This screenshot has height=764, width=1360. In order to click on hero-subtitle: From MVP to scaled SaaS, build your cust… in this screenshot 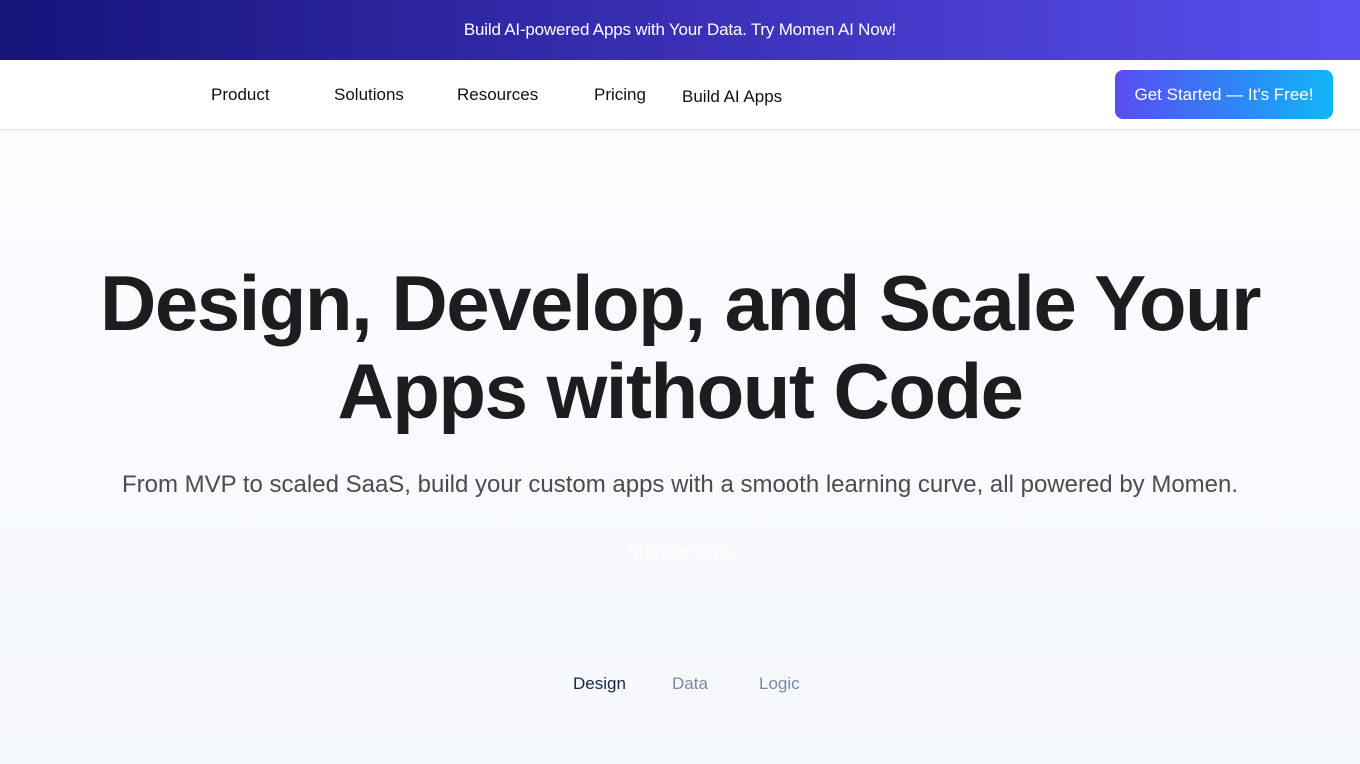, I will do `click(680, 484)`.